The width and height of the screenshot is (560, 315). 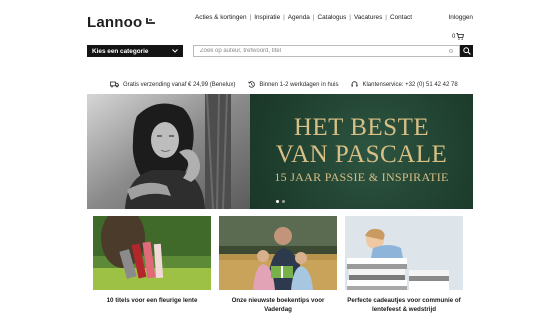 What do you see at coordinates (151, 20) in the screenshot?
I see `logo-mark-icon` at bounding box center [151, 20].